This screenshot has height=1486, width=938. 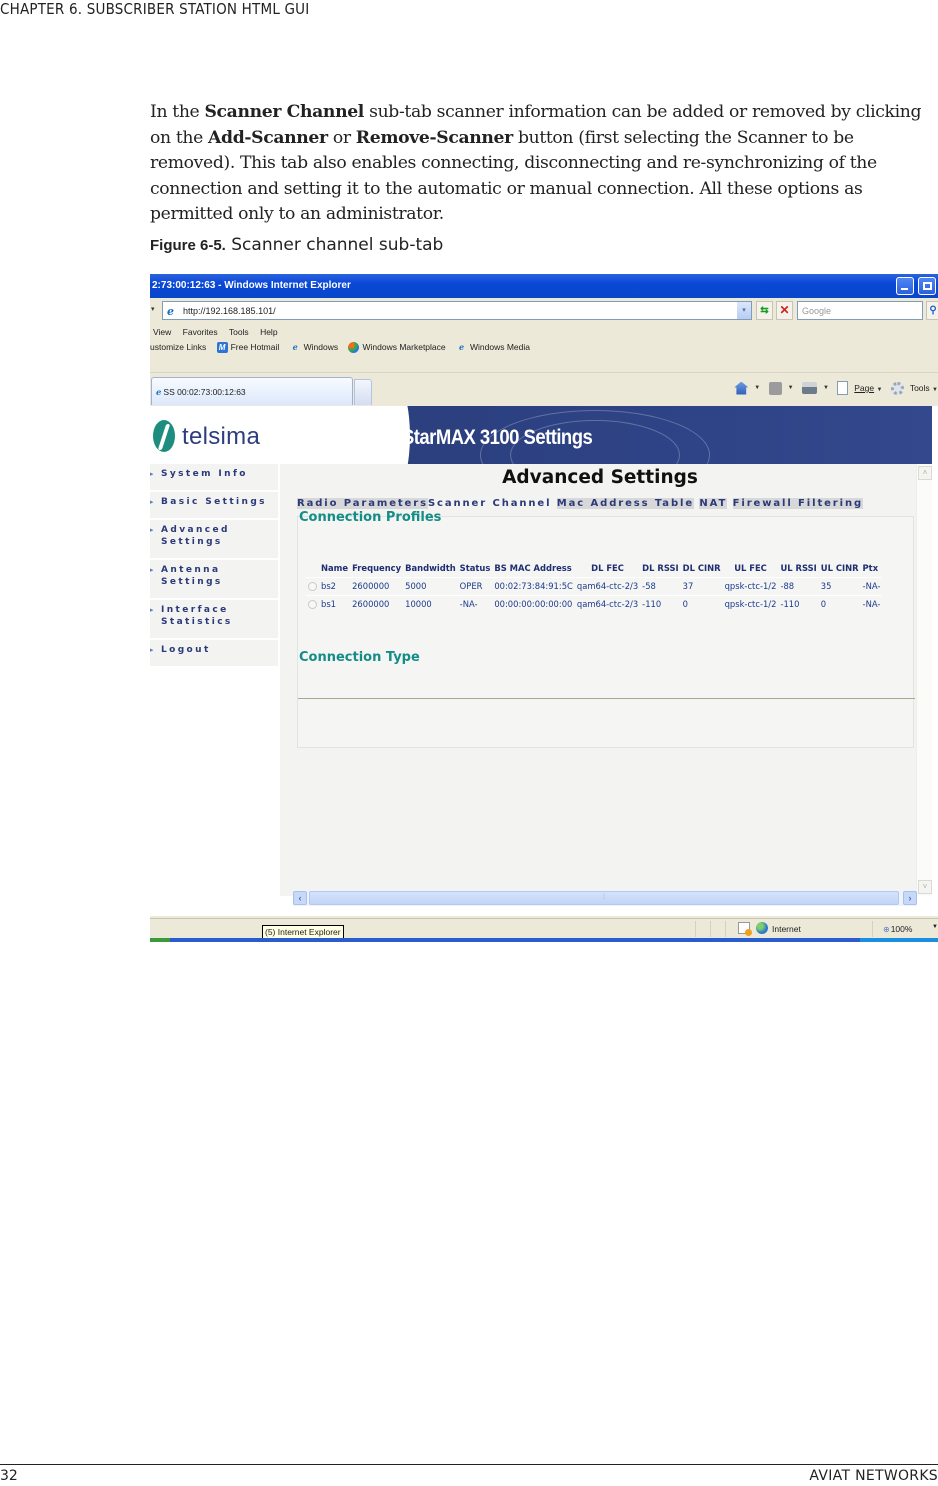 I want to click on column-header: UL FEC, so click(x=750, y=568).